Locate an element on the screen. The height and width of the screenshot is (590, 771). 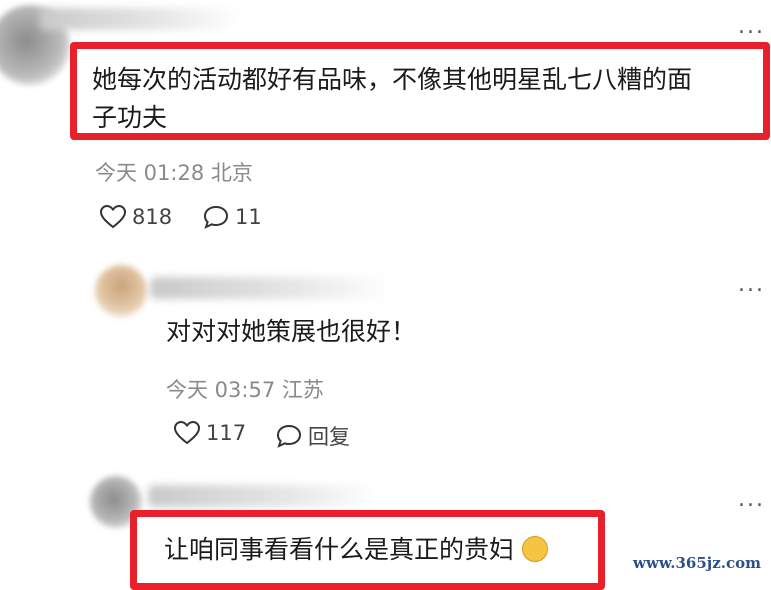
watermark: www.365jz.com is located at coordinates (697, 563).